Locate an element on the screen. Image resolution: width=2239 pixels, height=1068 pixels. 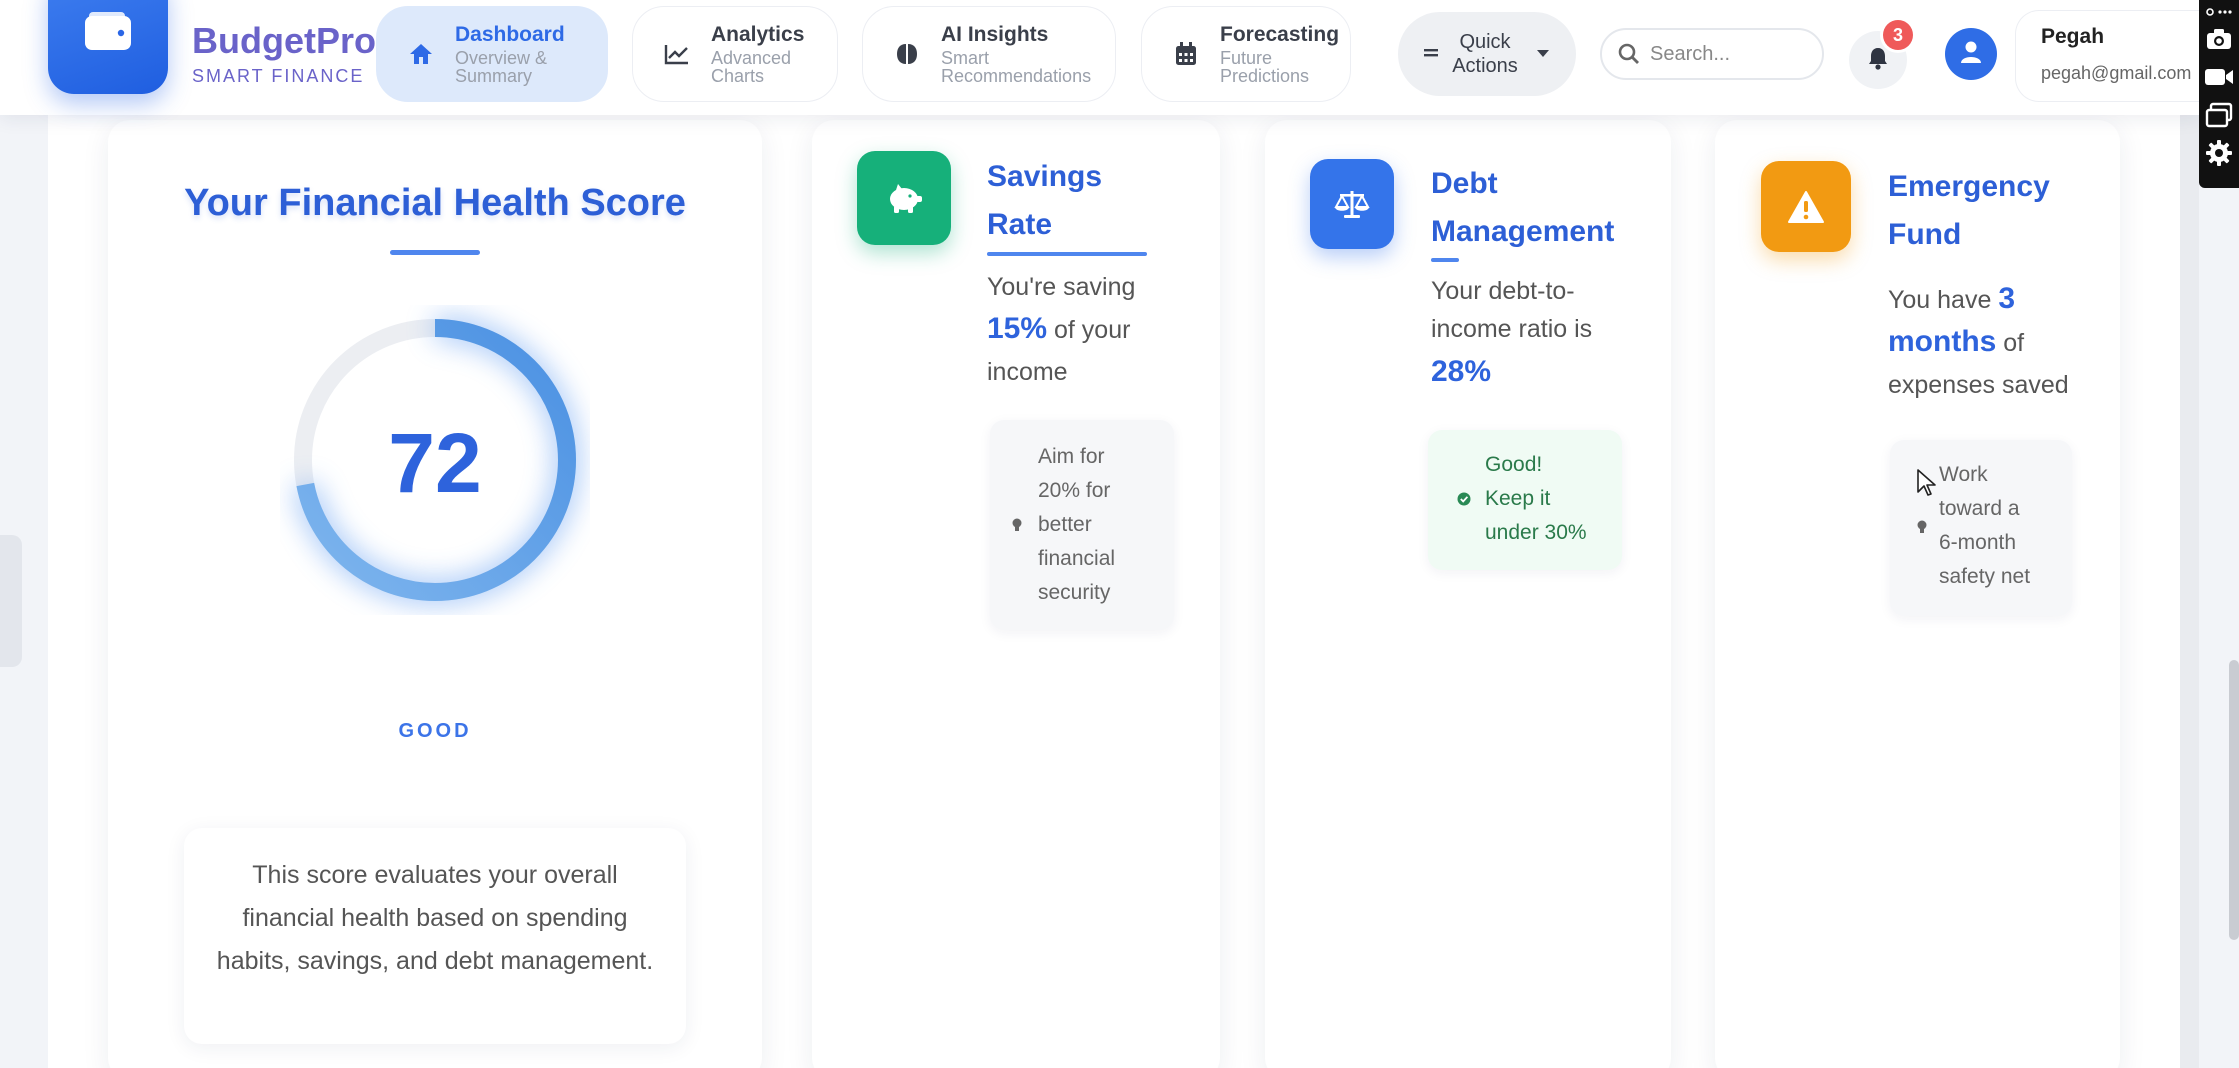
debt-ratio-text: Your debt-to-income ratio is 28% is located at coordinates (1531, 334).